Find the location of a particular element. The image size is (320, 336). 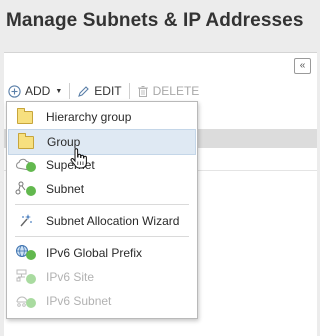

pencil-icon is located at coordinates (84, 91).